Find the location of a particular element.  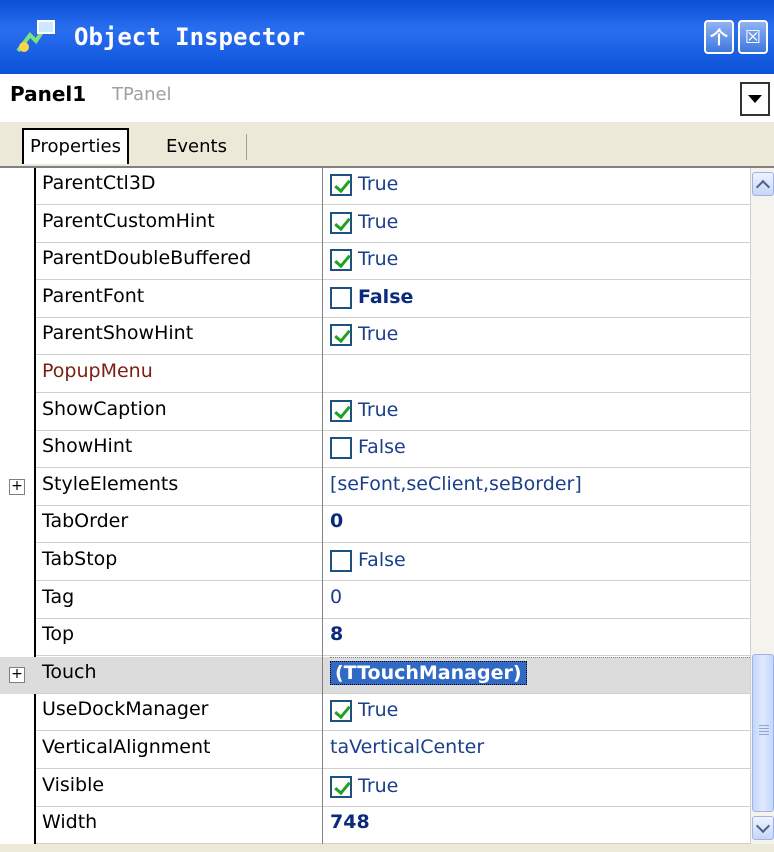

property-row: + StyleElements [seFont,seClient,seBorder] is located at coordinates (375, 487).